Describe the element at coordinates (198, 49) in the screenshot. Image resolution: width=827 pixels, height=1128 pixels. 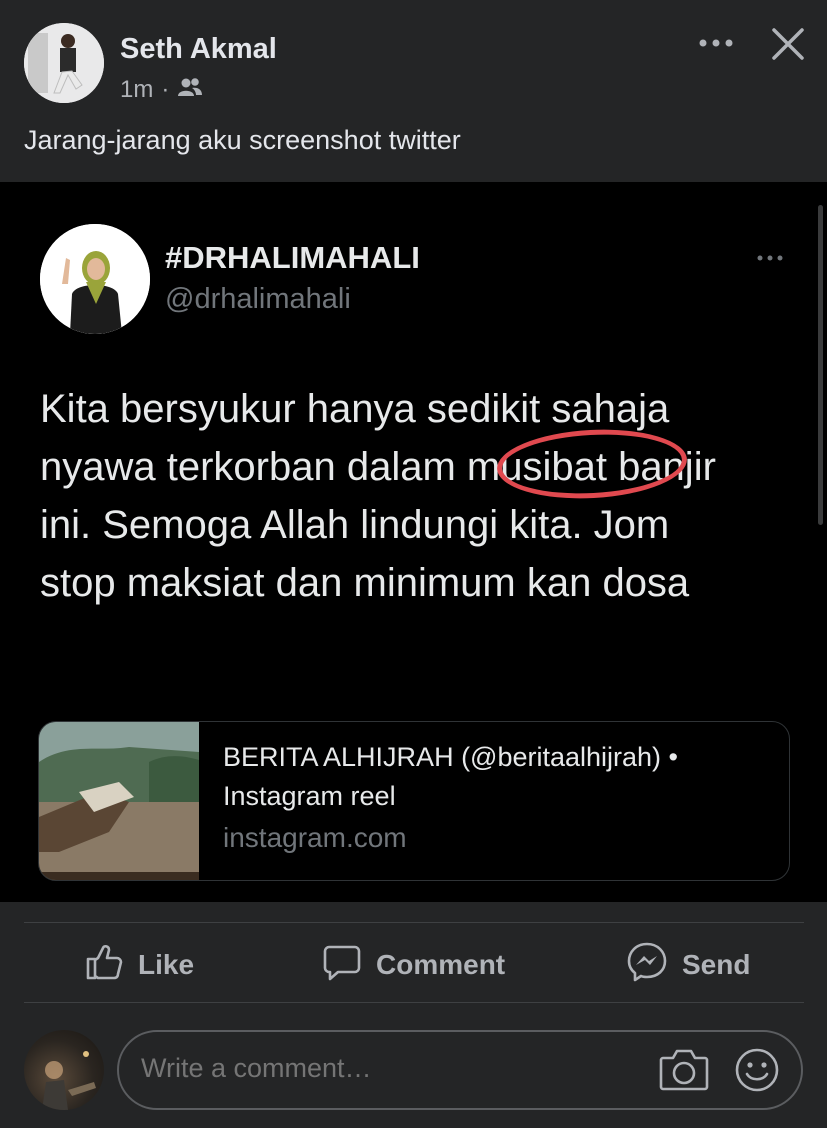
I see `post-author-name: Seth Akmal` at that location.